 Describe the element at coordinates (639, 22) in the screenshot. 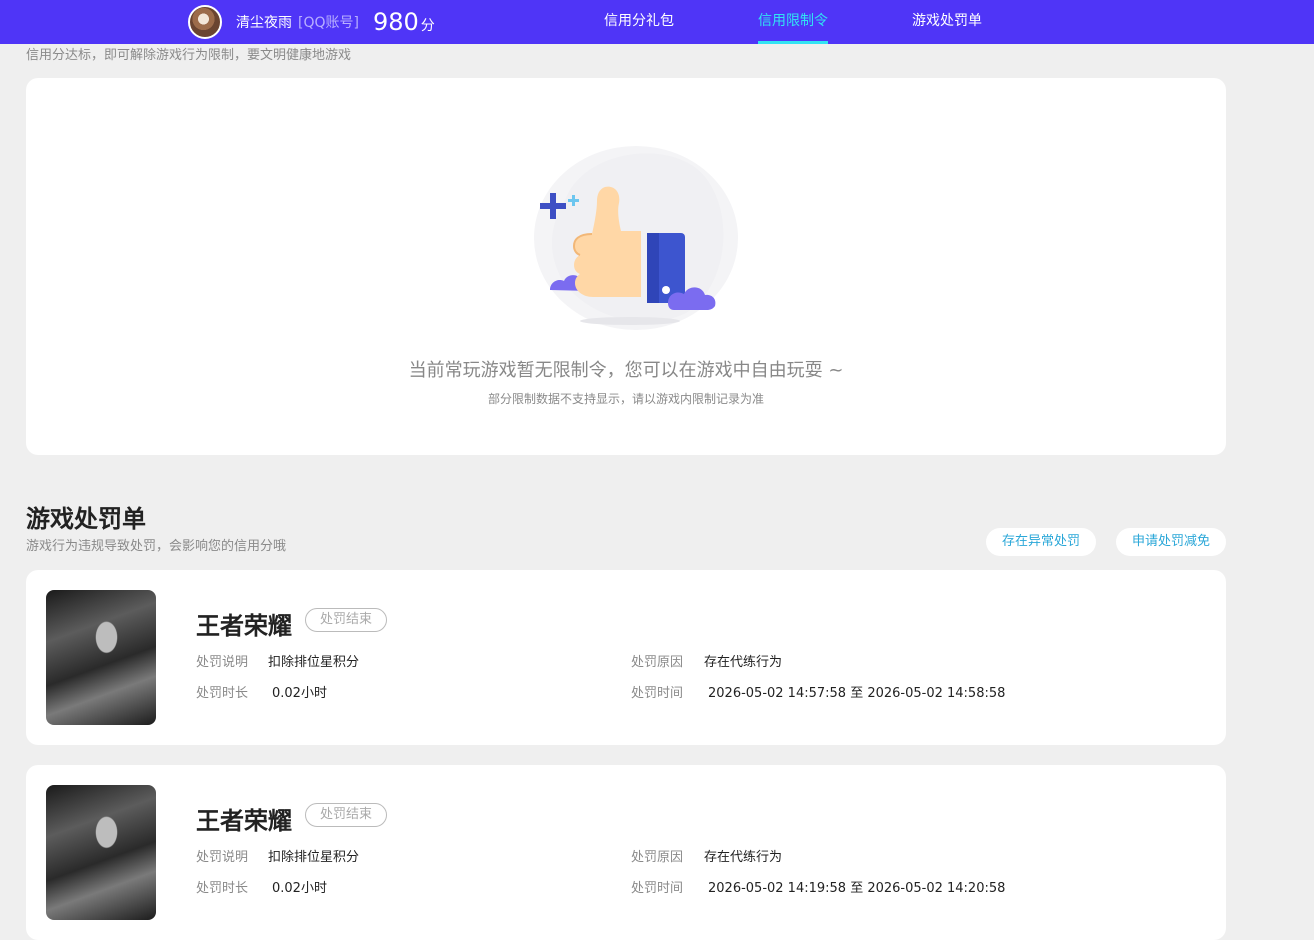

I see `tab-credit-gift: 信用分礼包` at that location.